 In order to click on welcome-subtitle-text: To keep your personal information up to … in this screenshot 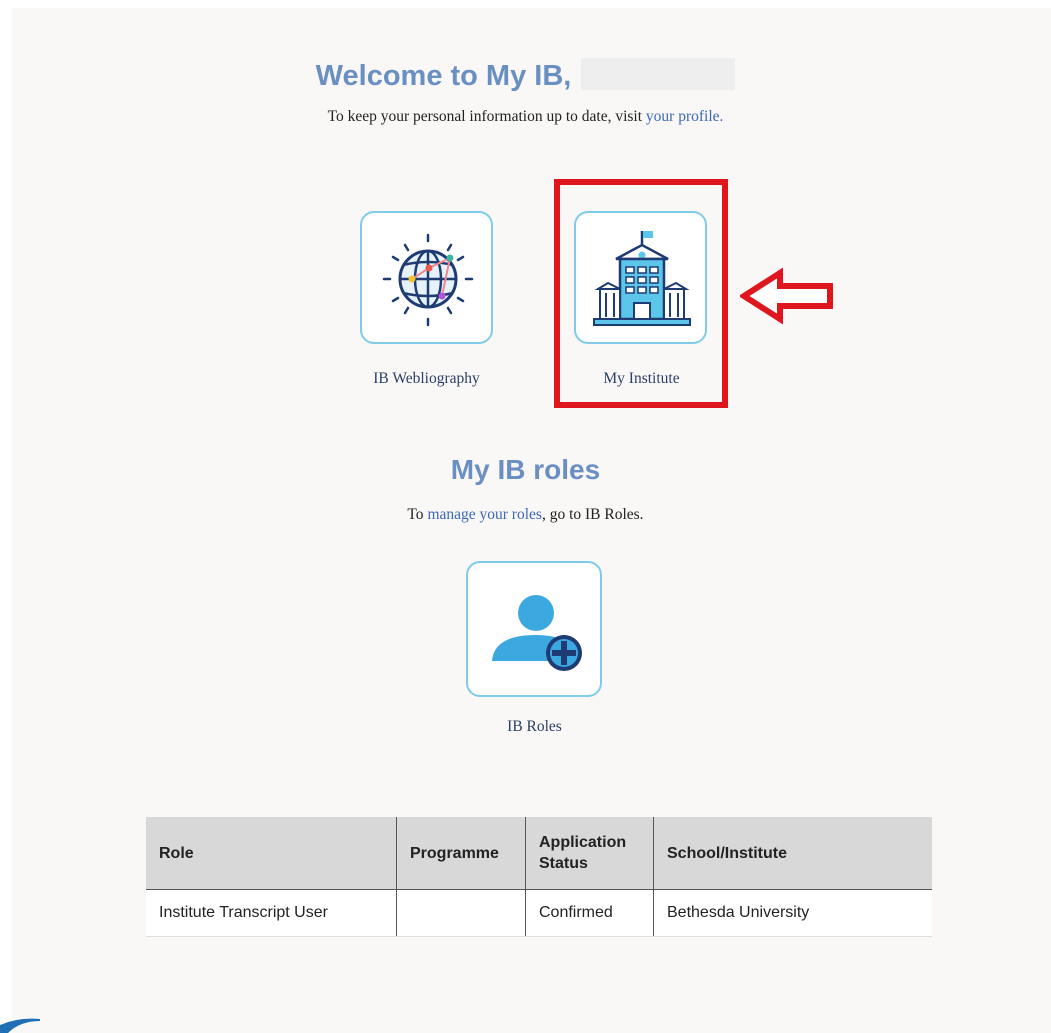, I will do `click(485, 116)`.